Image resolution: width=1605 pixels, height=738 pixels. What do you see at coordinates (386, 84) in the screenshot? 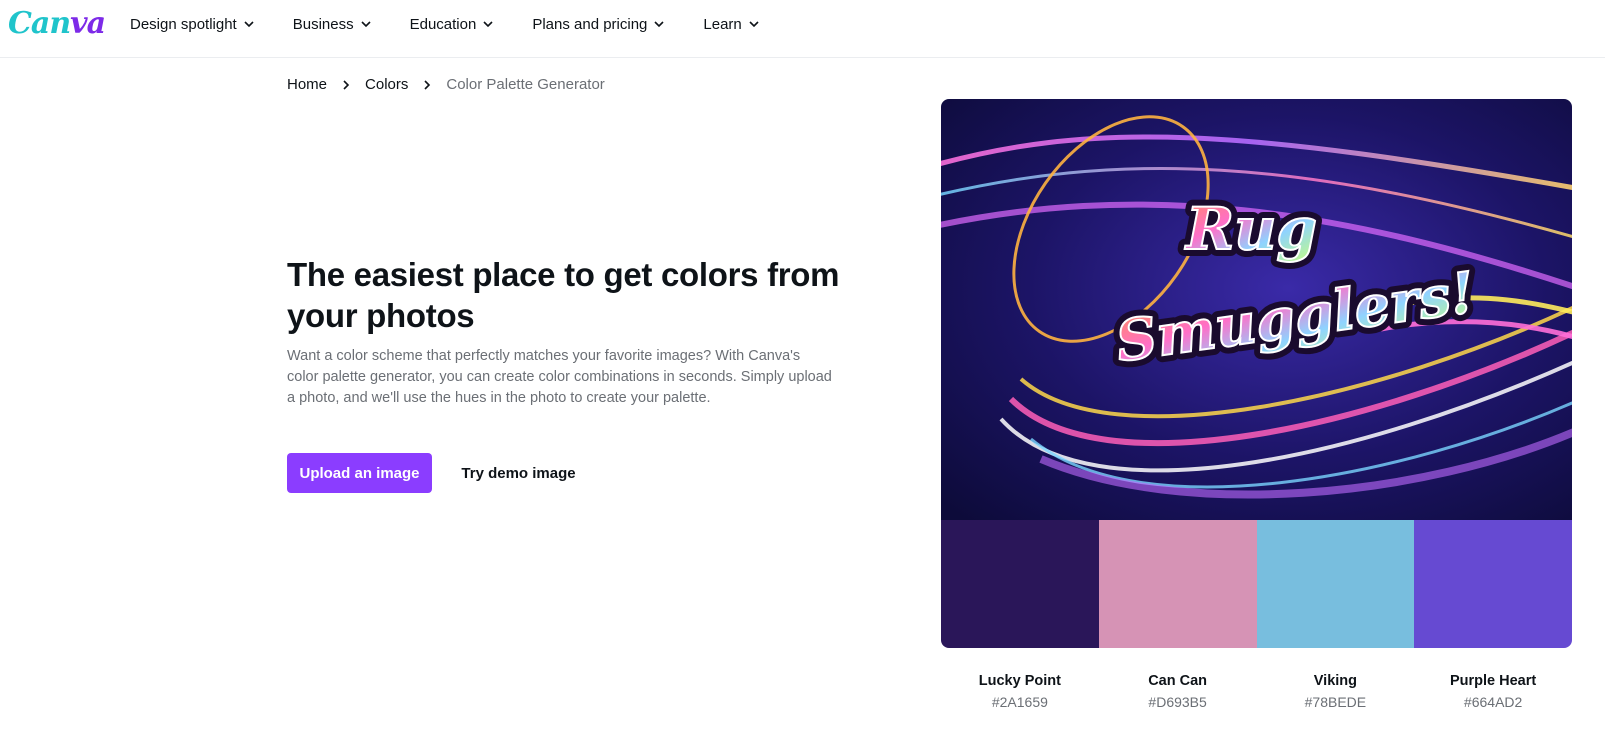
I see `breadcrumb-colors: Colors` at bounding box center [386, 84].